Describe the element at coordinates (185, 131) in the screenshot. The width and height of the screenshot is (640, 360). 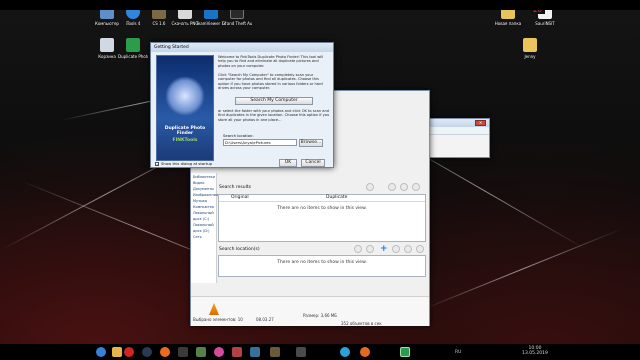
I see `logo-text: Duplicate Photo Finder` at that location.